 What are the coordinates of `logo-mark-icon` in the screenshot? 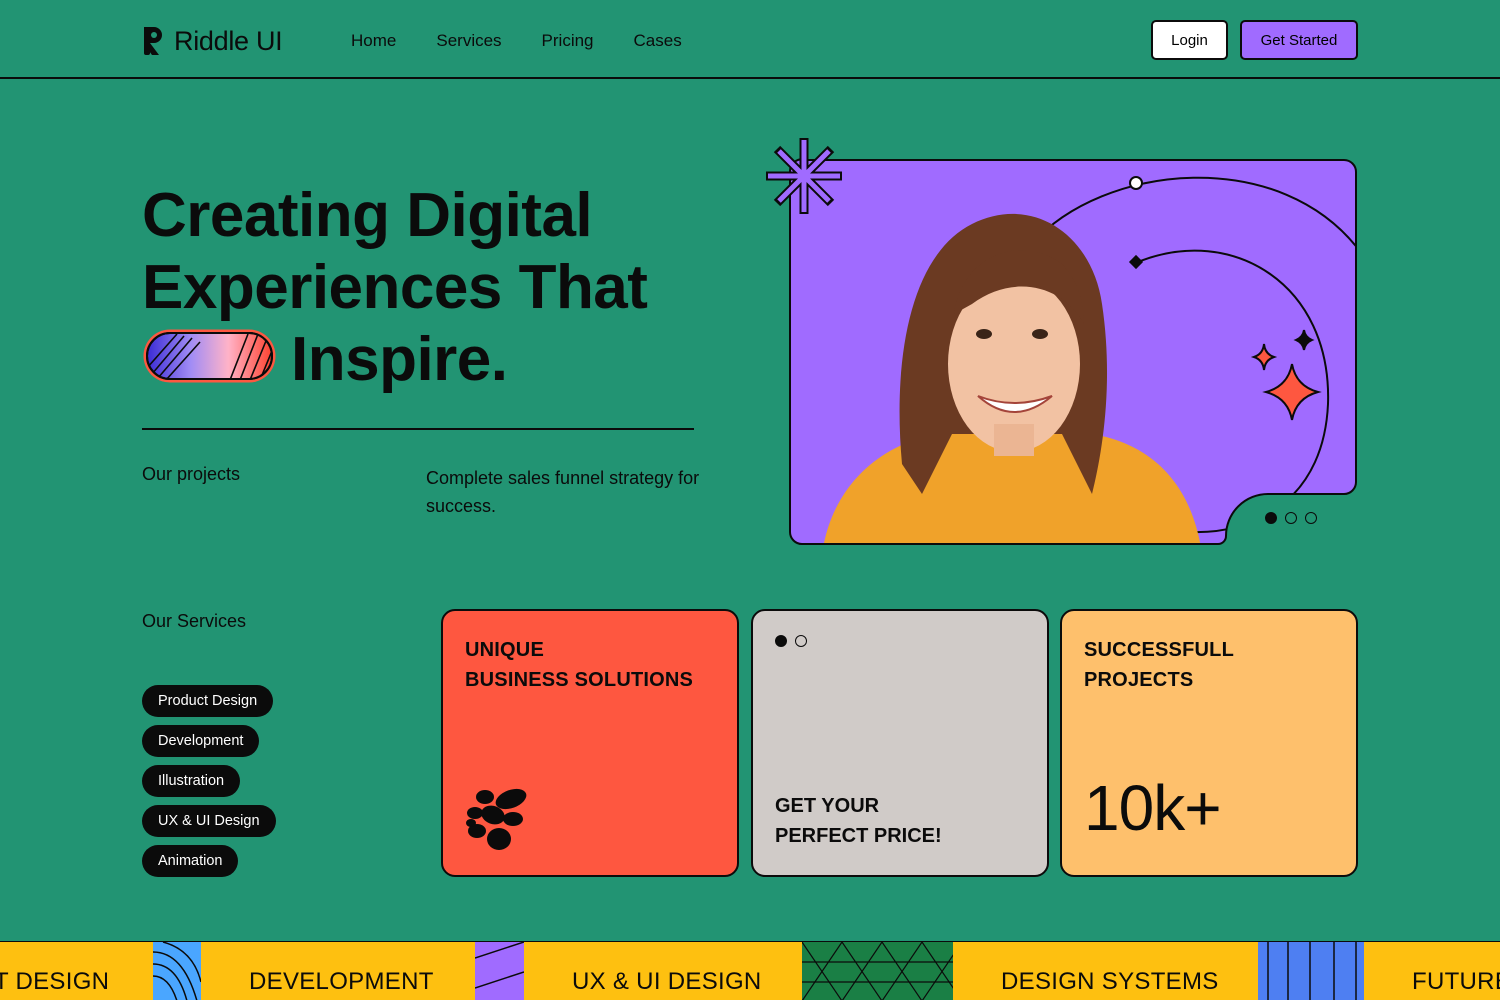 It's located at (153, 41).